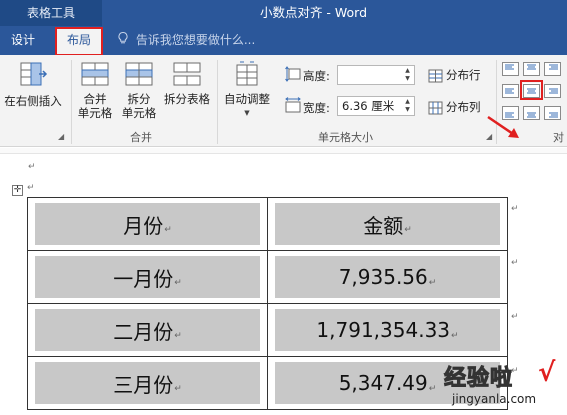  I want to click on align-bottom-center-button, so click(531, 112).